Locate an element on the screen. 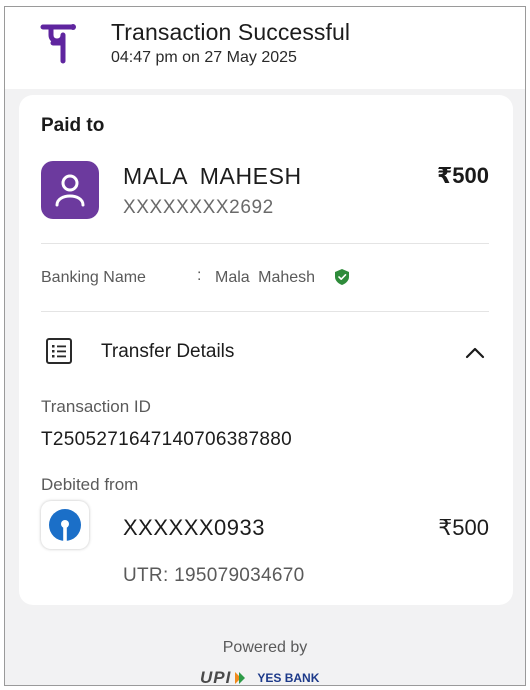 The width and height of the screenshot is (530, 690). transaction-id-value: T2505271647140706387880 is located at coordinates (166, 439).